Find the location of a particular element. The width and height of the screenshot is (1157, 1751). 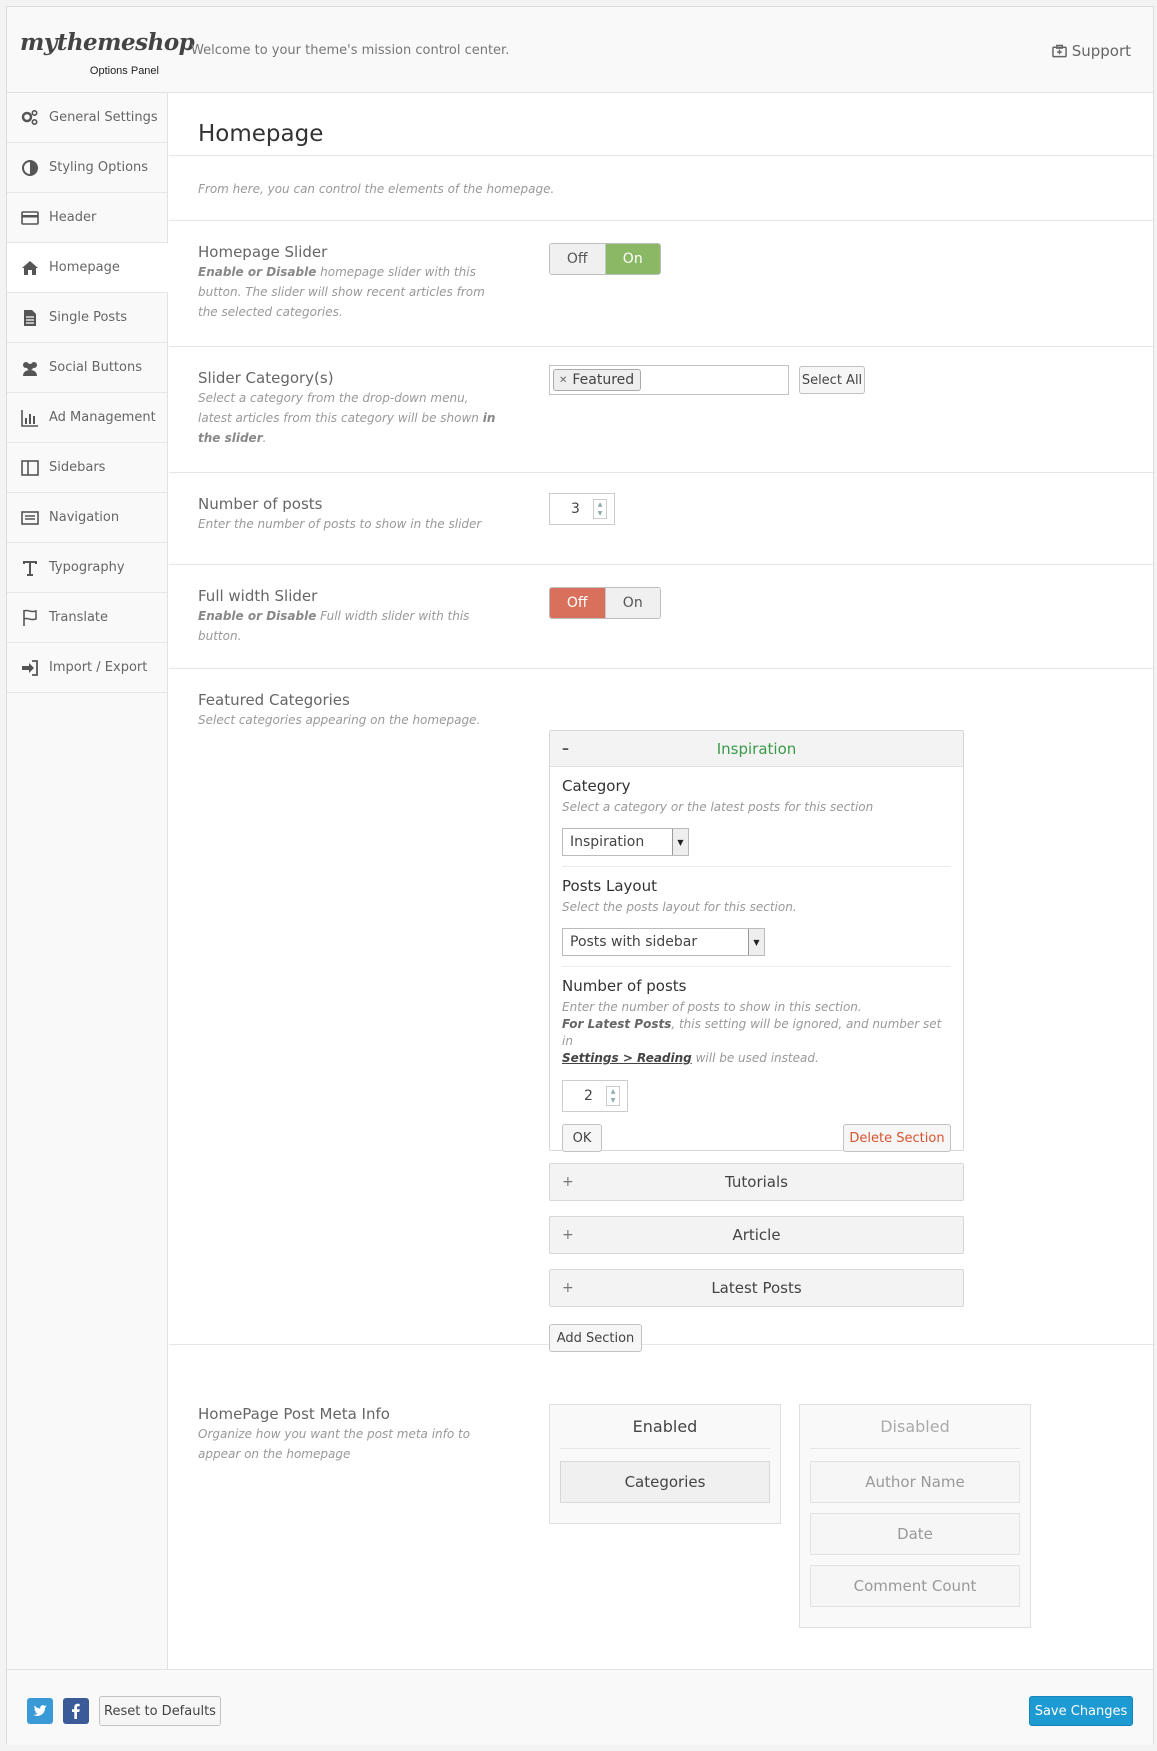

option-title: Featured Categories is located at coordinates (274, 700).